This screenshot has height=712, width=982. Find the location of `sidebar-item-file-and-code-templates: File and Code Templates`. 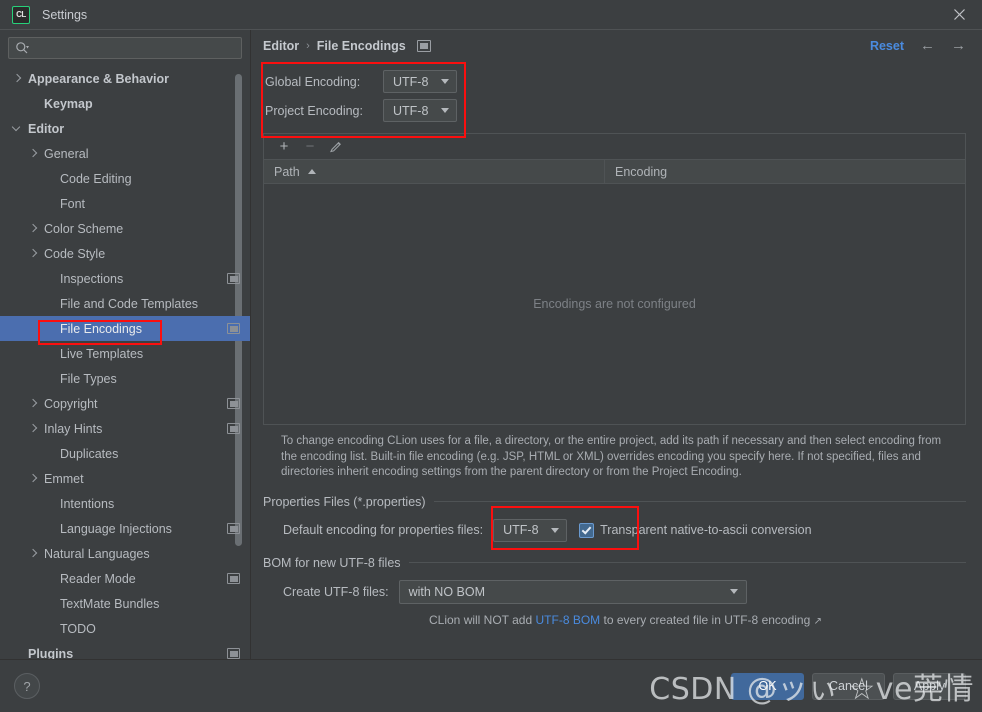

sidebar-item-file-and-code-templates: File and Code Templates is located at coordinates (125, 303).